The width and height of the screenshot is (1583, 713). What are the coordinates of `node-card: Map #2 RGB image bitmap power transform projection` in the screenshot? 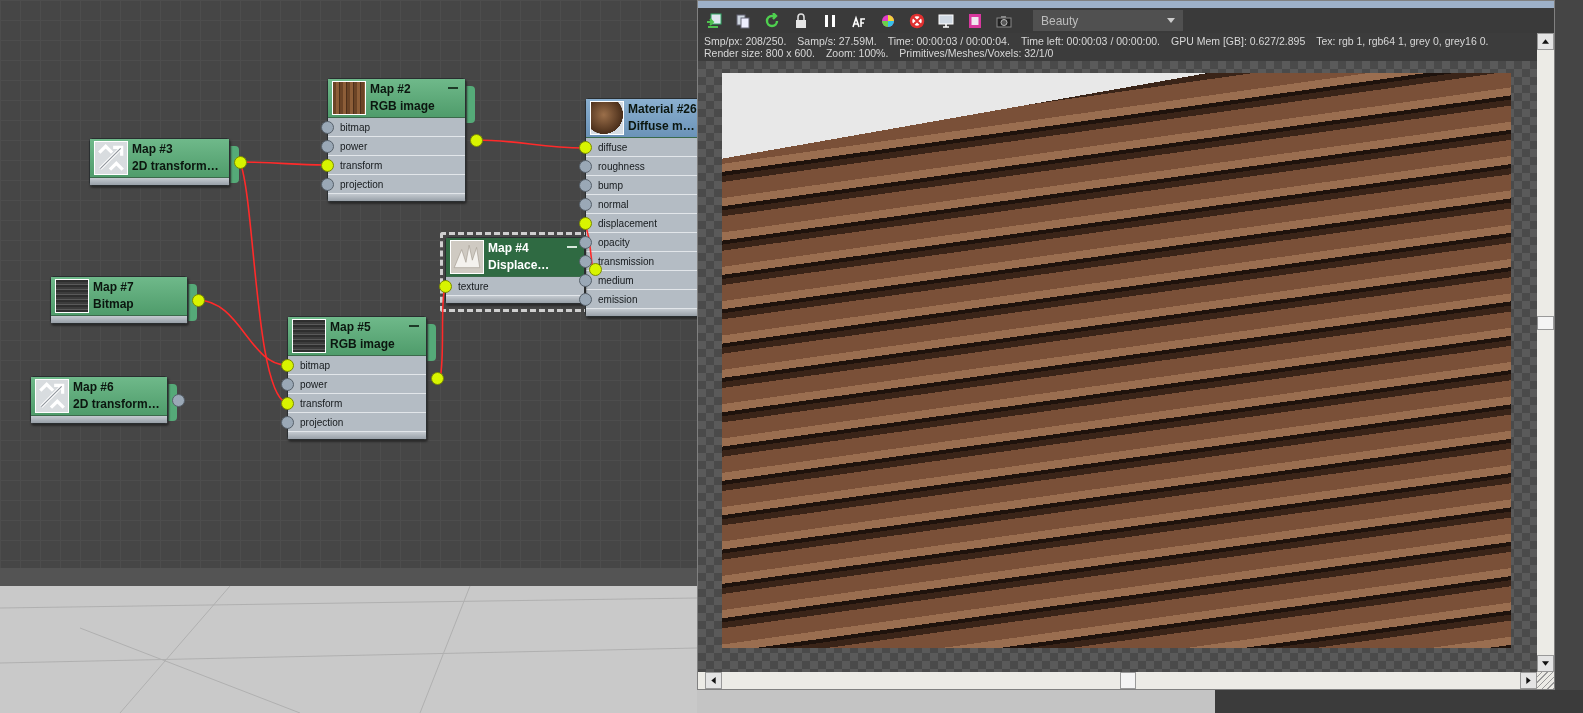 It's located at (396, 140).